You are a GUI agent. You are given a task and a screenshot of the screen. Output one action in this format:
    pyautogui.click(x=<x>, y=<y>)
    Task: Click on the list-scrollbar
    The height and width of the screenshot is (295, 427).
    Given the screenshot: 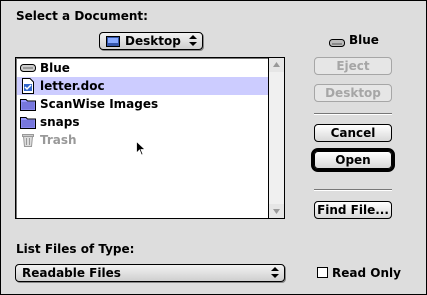 What is the action you would take?
    pyautogui.click(x=276, y=138)
    